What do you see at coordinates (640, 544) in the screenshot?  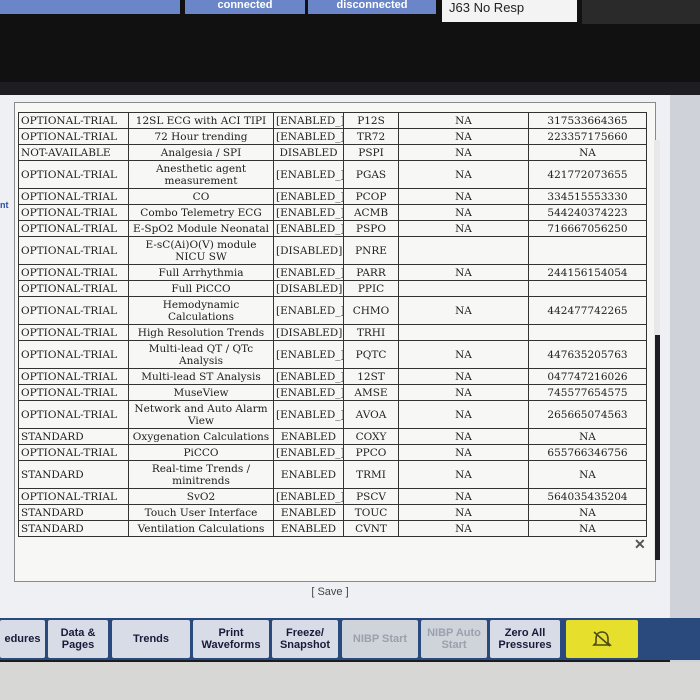 I see `close-icon: ✕` at bounding box center [640, 544].